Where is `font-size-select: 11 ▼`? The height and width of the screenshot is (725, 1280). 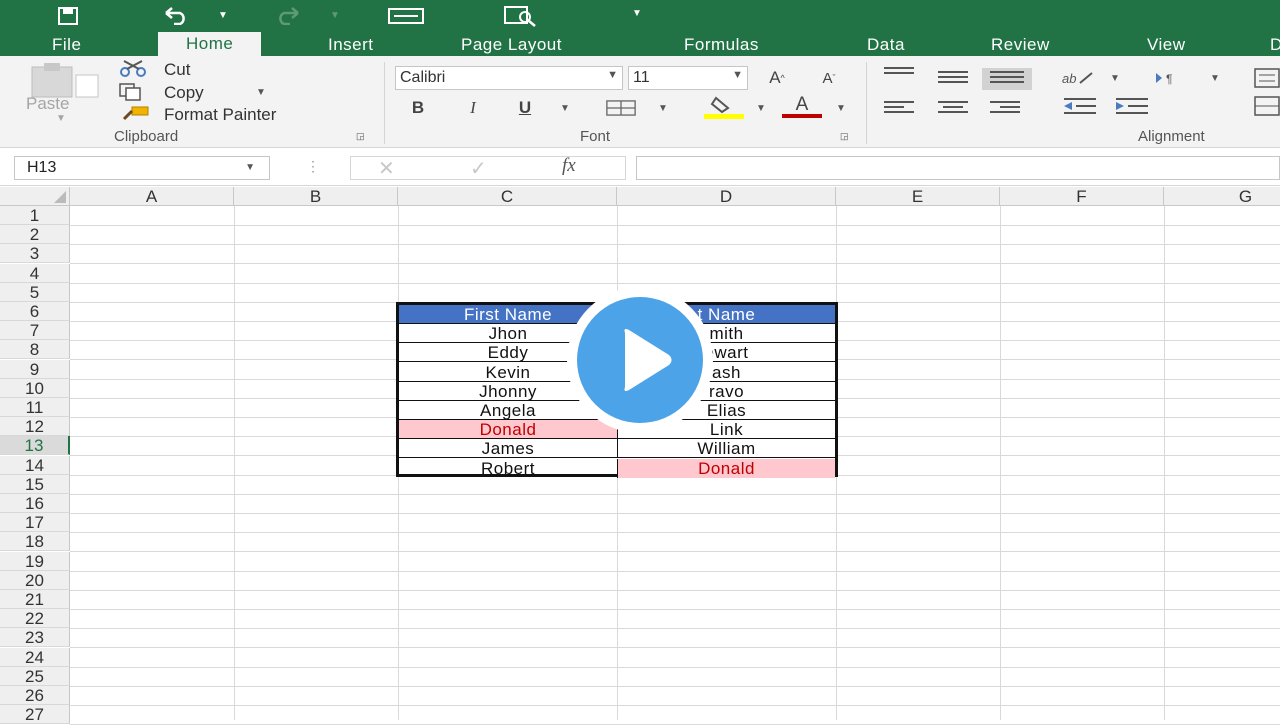 font-size-select: 11 ▼ is located at coordinates (688, 78).